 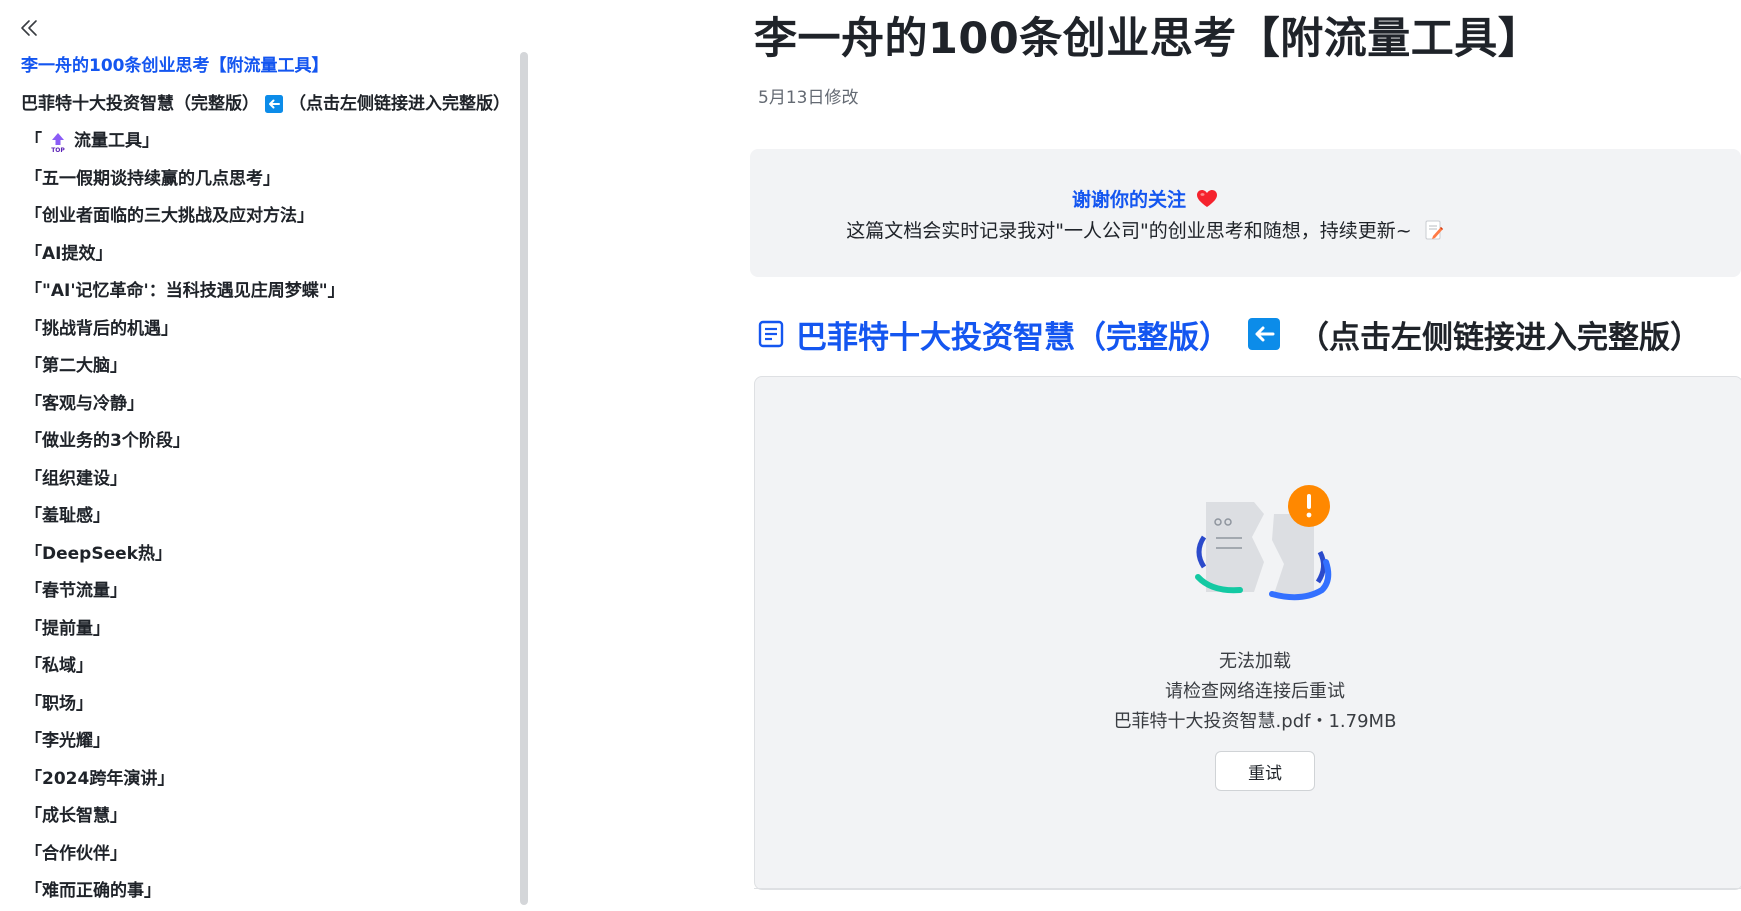 What do you see at coordinates (175, 66) in the screenshot?
I see `toc-item-label: 李一舟的100条创业思考【附流量工具】` at bounding box center [175, 66].